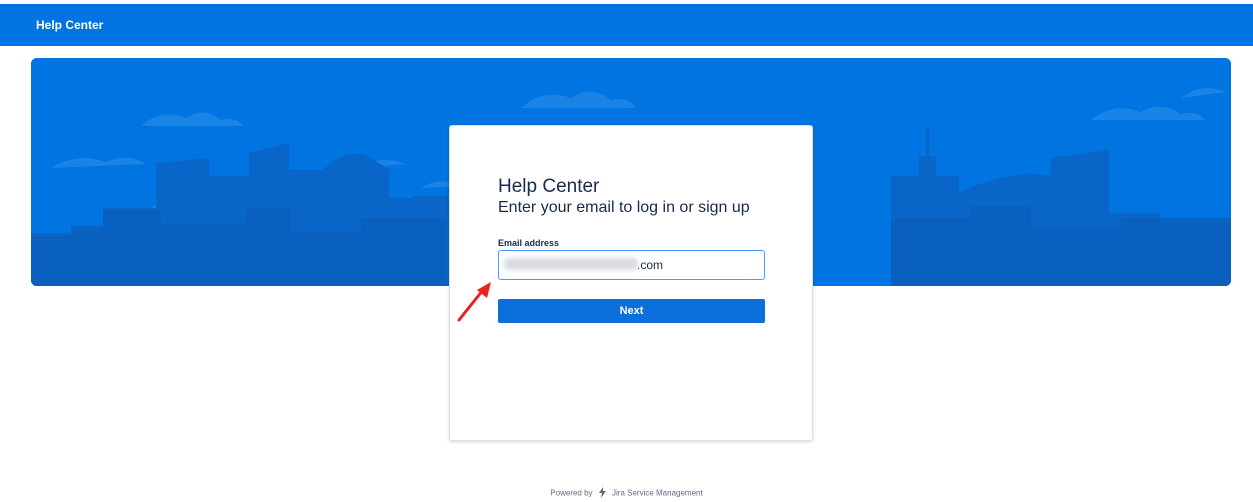 The width and height of the screenshot is (1253, 502). I want to click on card-title: Help Center, so click(549, 186).